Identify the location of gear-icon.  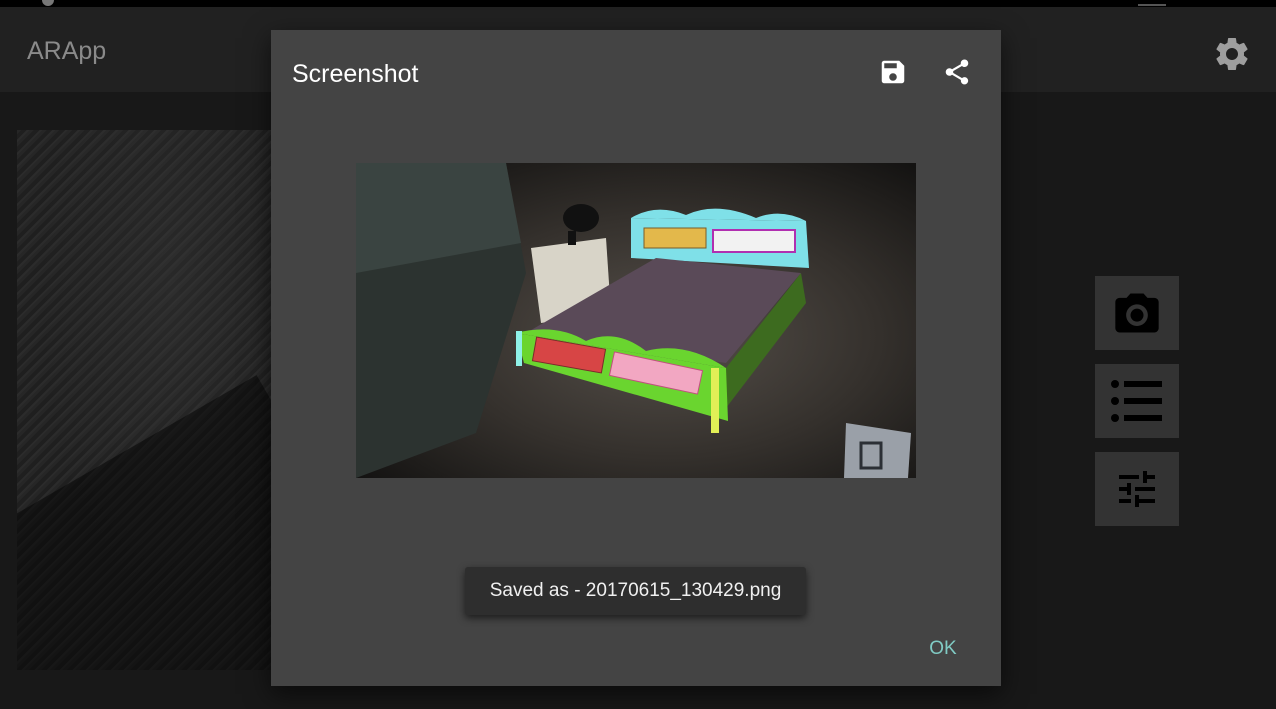
(1232, 53).